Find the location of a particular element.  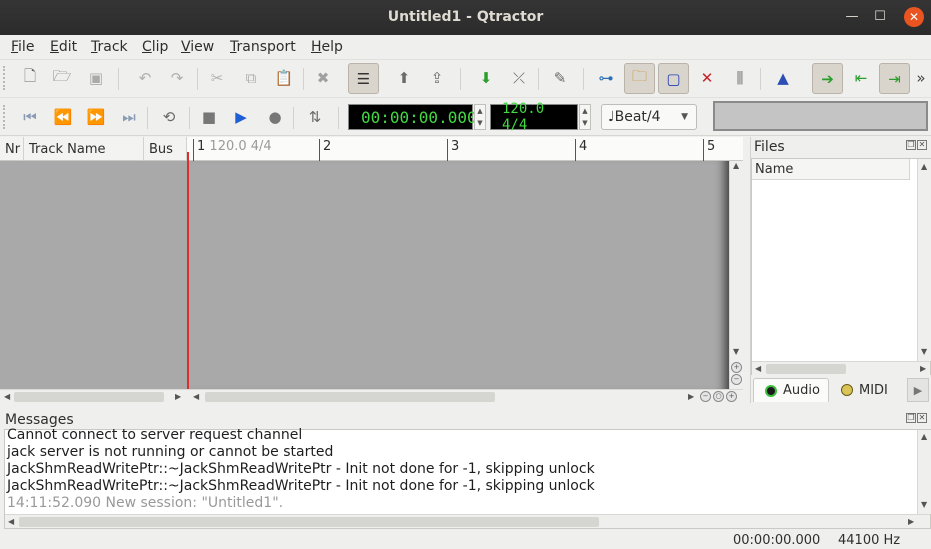

add-track-icon: ⬆ is located at coordinates (404, 78).